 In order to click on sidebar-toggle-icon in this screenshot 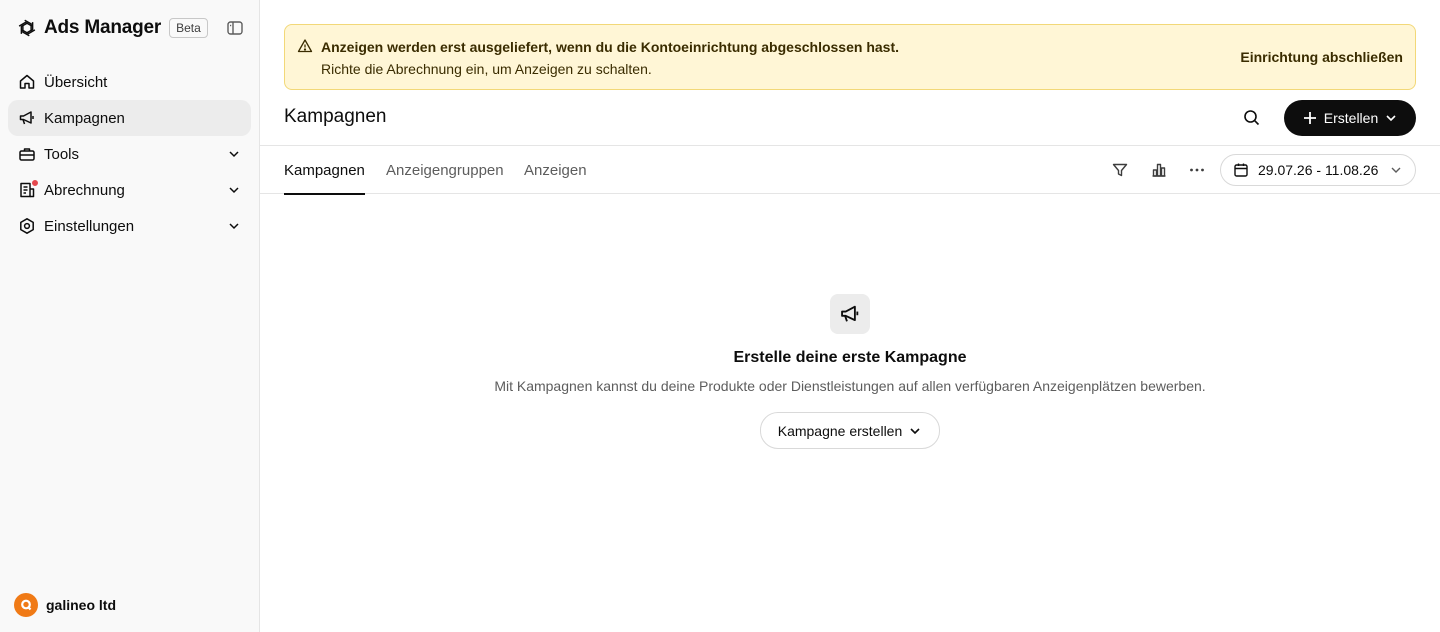, I will do `click(235, 28)`.